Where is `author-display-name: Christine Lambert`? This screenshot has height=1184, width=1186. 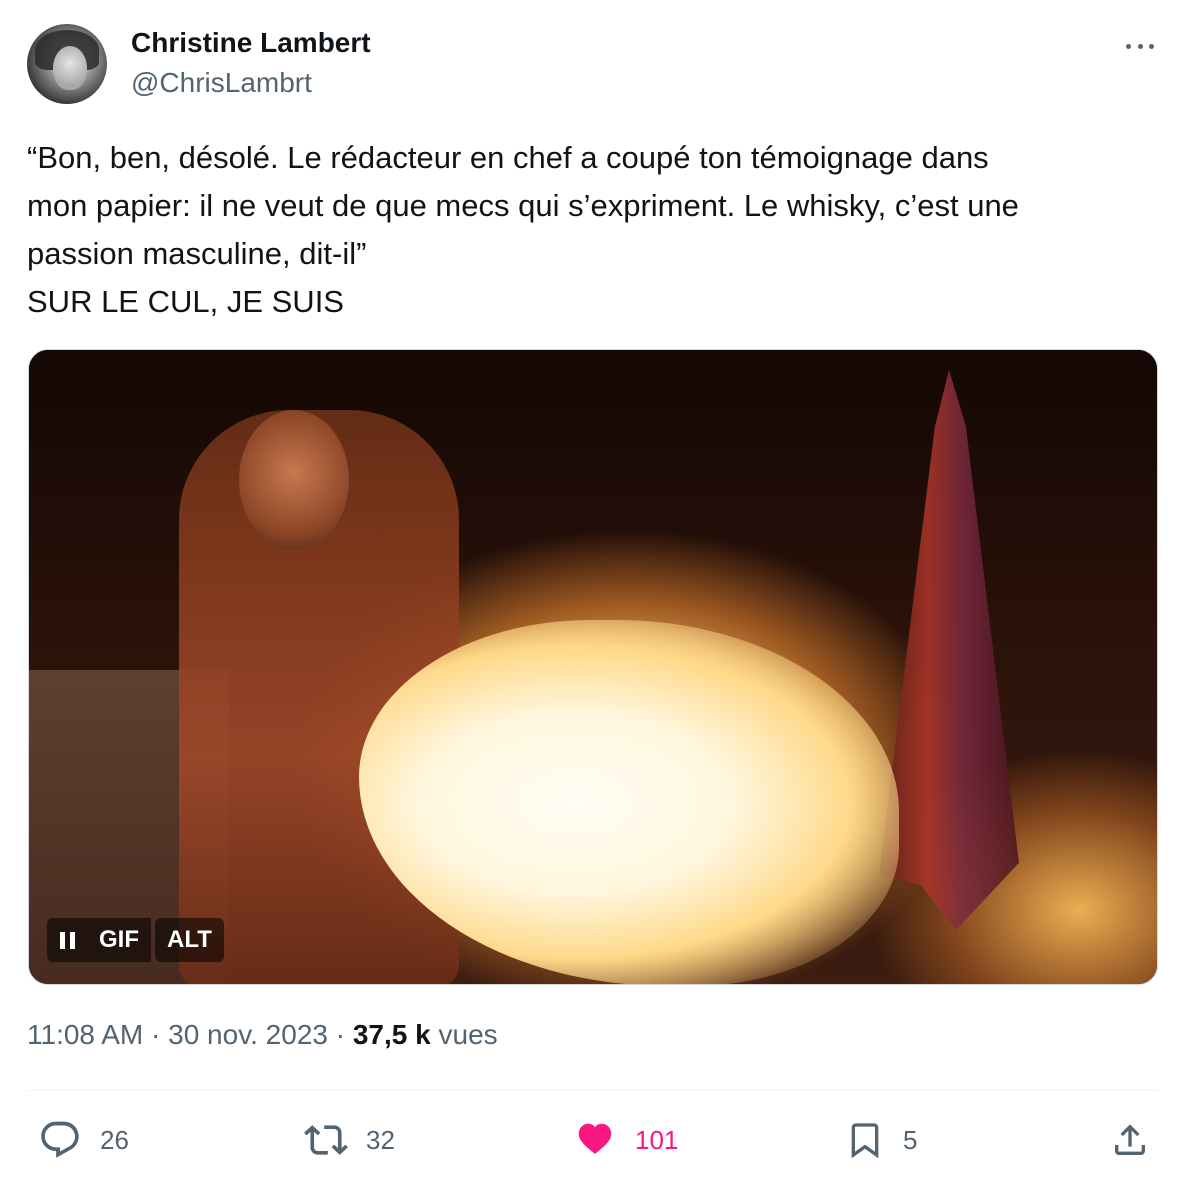
author-display-name: Christine Lambert is located at coordinates (251, 43).